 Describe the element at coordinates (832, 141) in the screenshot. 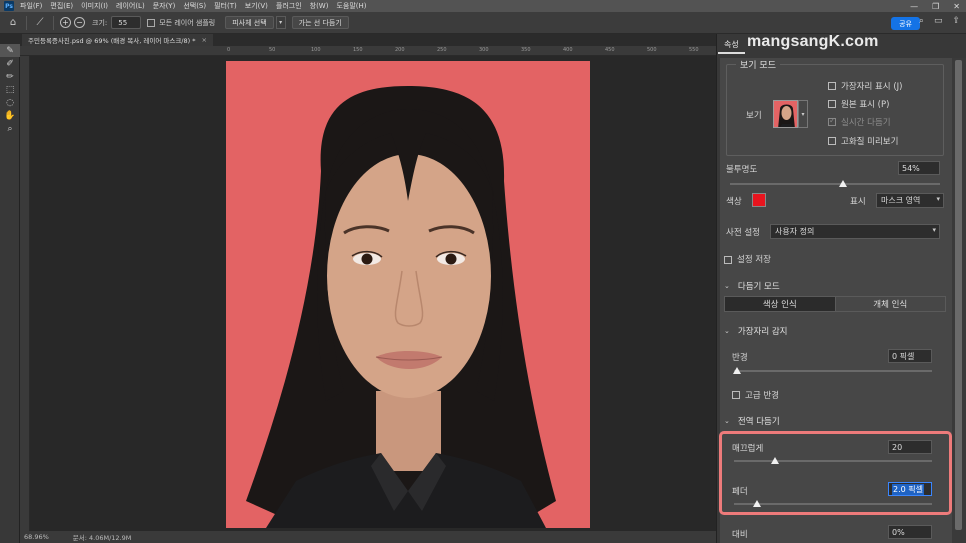

I see `hq-preview-checkbox` at that location.